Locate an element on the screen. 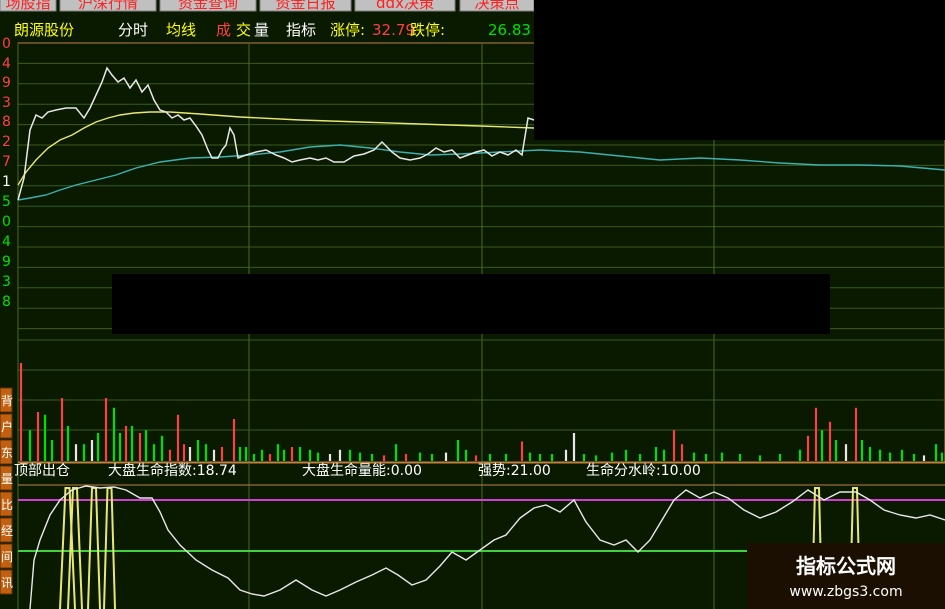  side-button-3: 量 is located at coordinates (6, 478).